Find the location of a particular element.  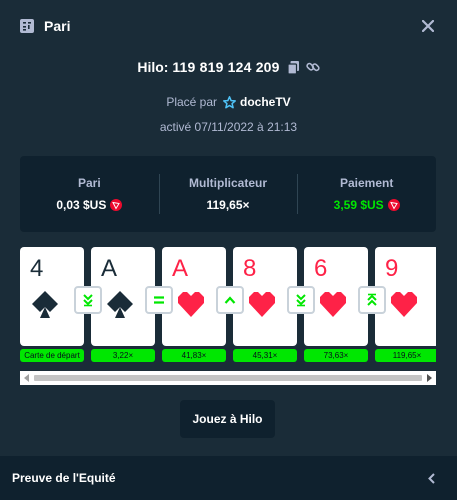

card-multiplier: 3,22× is located at coordinates (123, 355).